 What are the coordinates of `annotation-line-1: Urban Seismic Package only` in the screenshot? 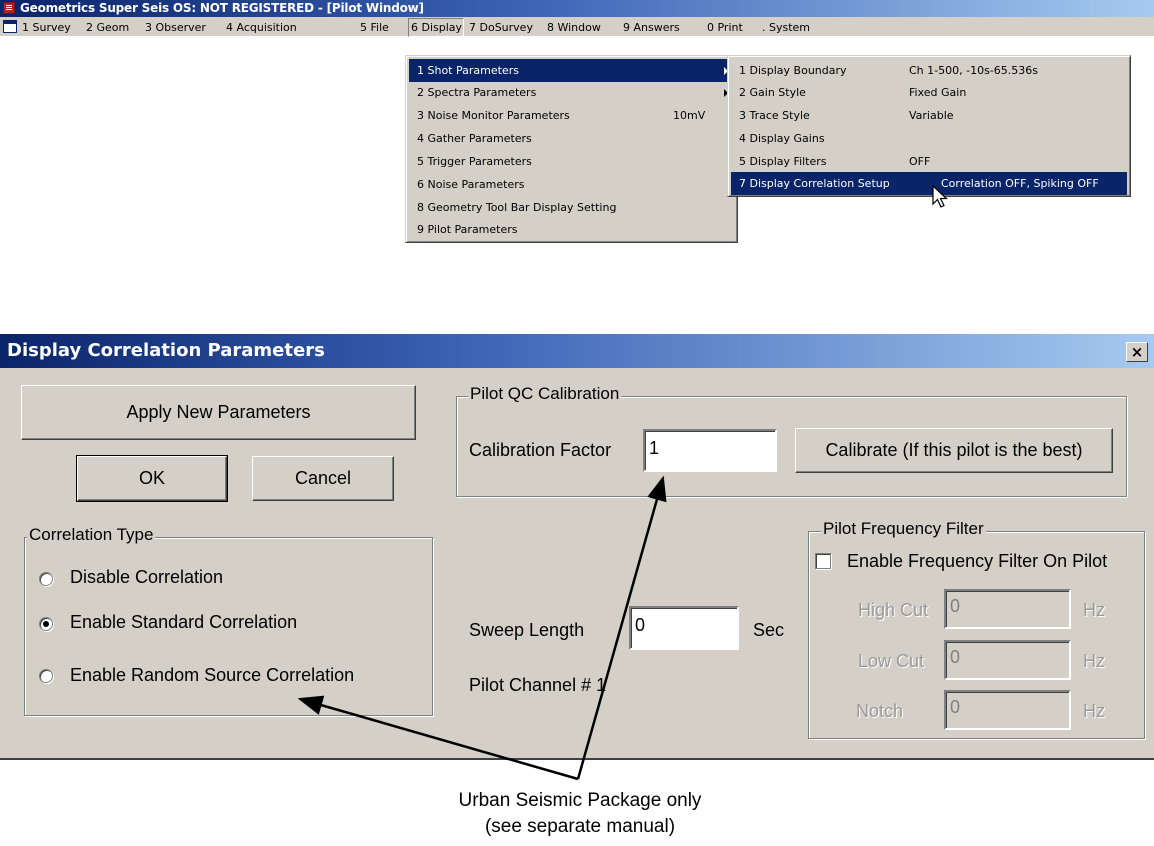 It's located at (580, 800).